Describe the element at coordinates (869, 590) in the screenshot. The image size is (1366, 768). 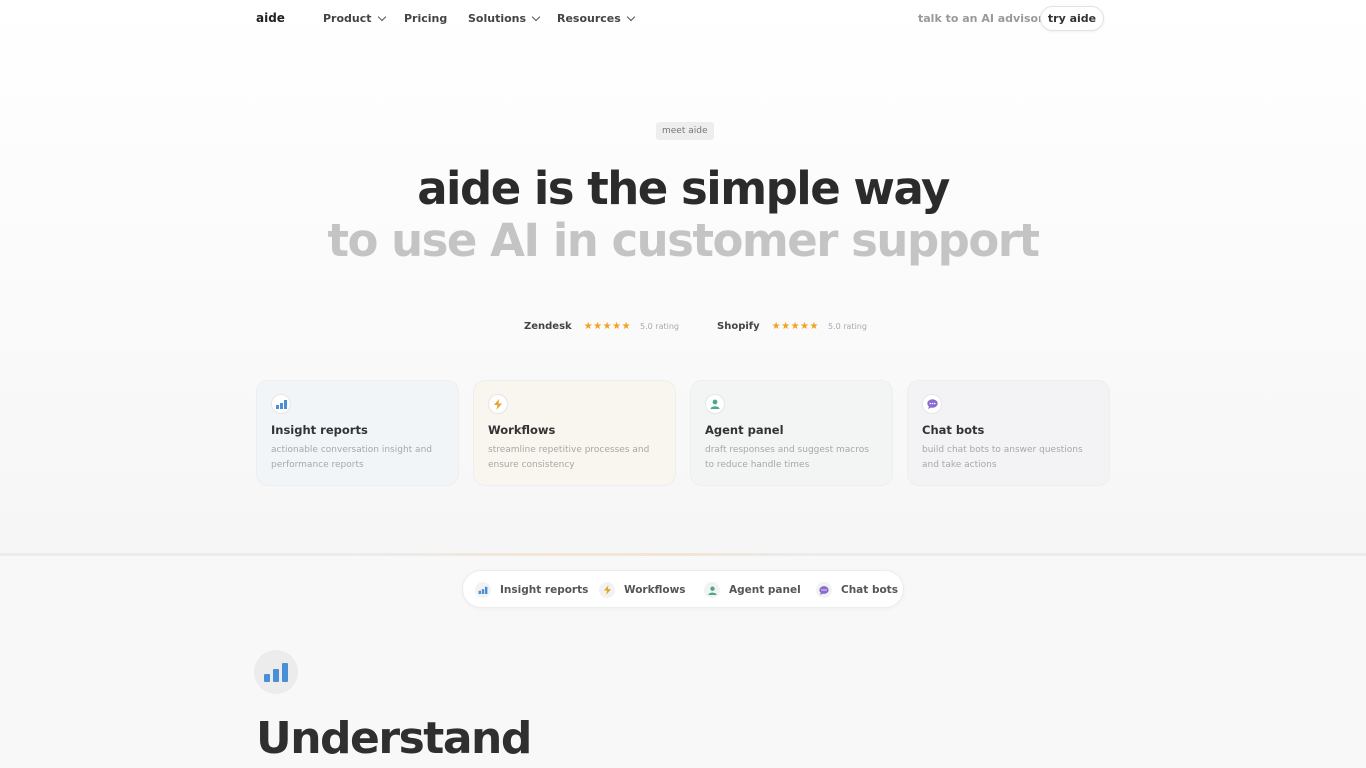
I see `tab-label: Chat bots` at that location.